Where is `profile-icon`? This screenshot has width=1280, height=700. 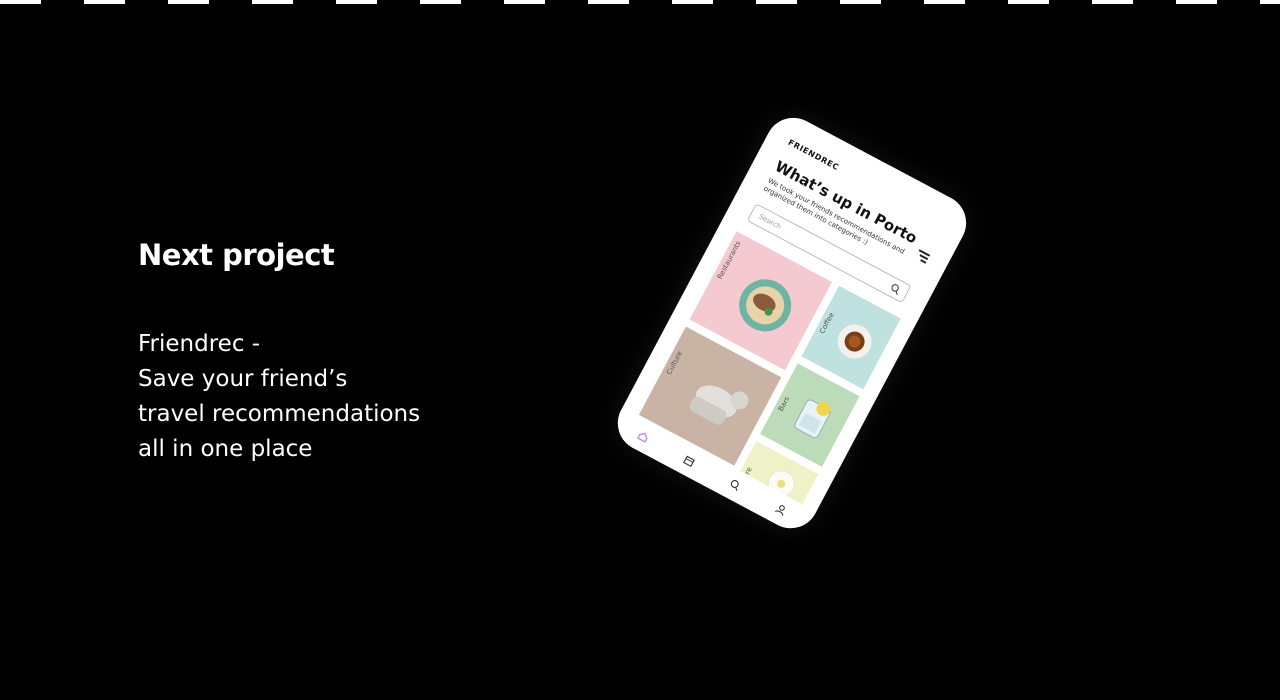 profile-icon is located at coordinates (781, 510).